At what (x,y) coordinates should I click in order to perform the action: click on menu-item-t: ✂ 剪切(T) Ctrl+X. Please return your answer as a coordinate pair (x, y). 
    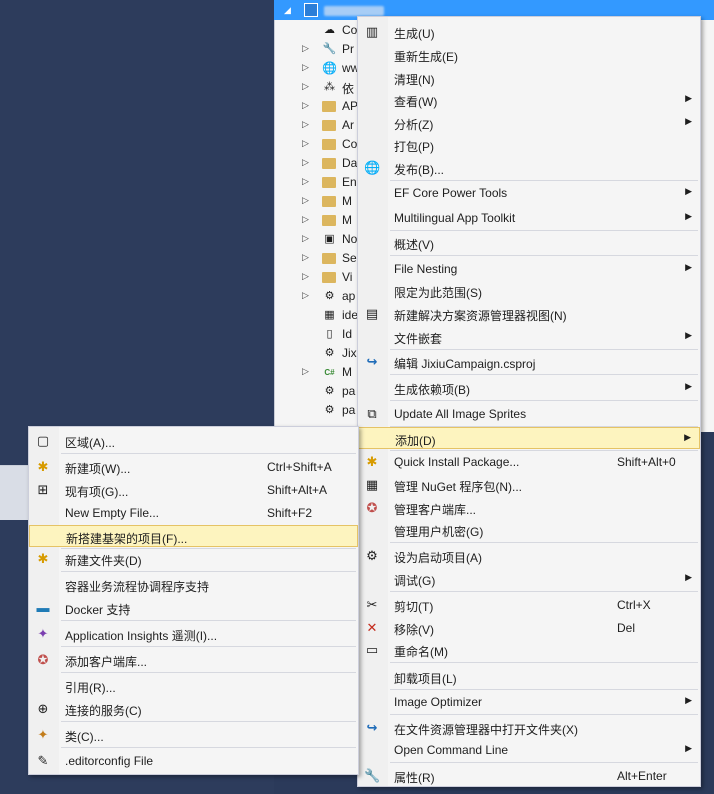
    Looking at the image, I should click on (529, 605).